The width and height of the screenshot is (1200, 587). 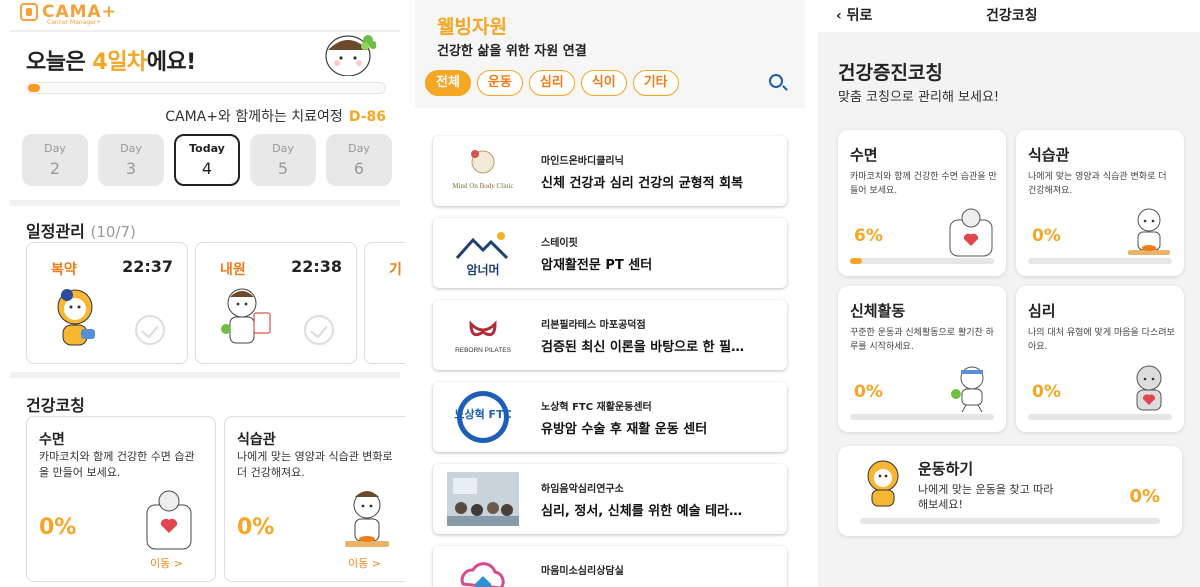 I want to click on card-title: 식습관, so click(x=1049, y=155).